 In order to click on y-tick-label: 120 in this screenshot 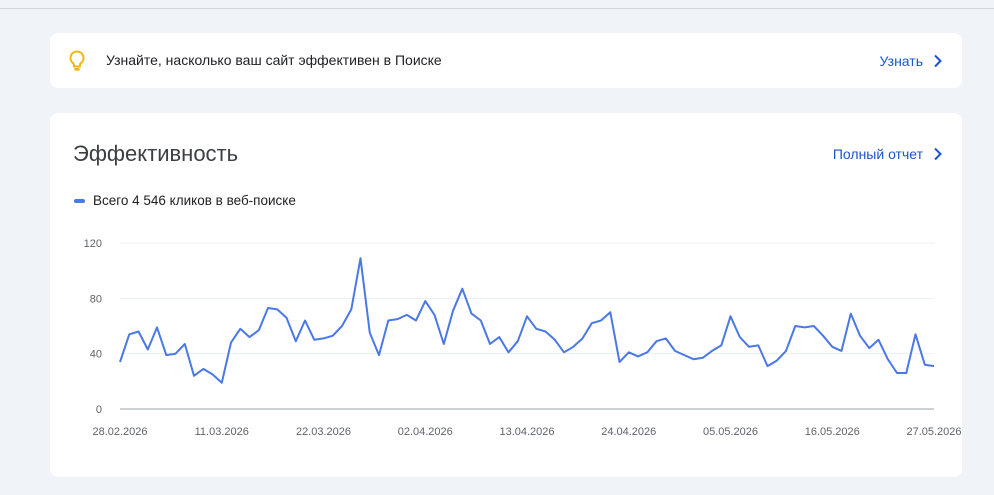, I will do `click(93, 244)`.